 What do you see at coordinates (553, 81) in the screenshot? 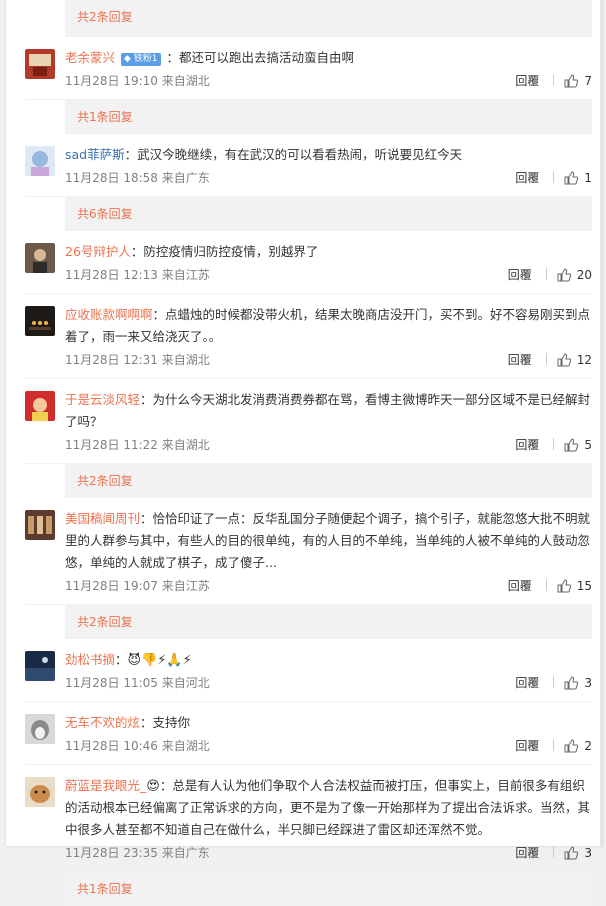
I see `comment-actions: 回覆 7` at bounding box center [553, 81].